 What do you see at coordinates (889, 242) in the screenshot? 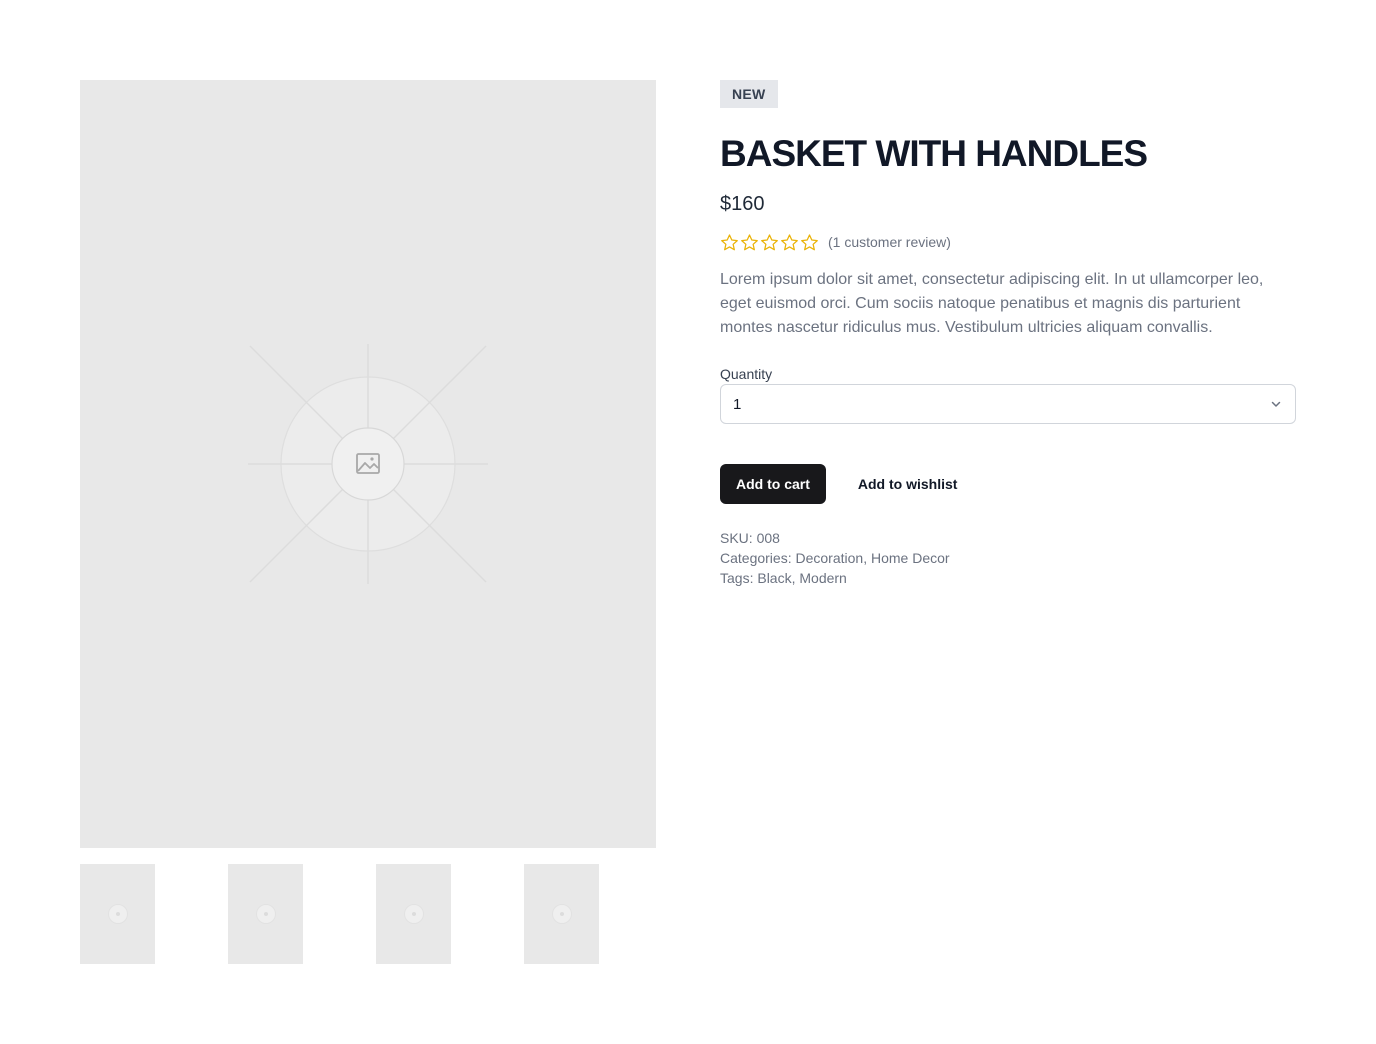
I see `customer-review-link: (1 customer review)` at bounding box center [889, 242].